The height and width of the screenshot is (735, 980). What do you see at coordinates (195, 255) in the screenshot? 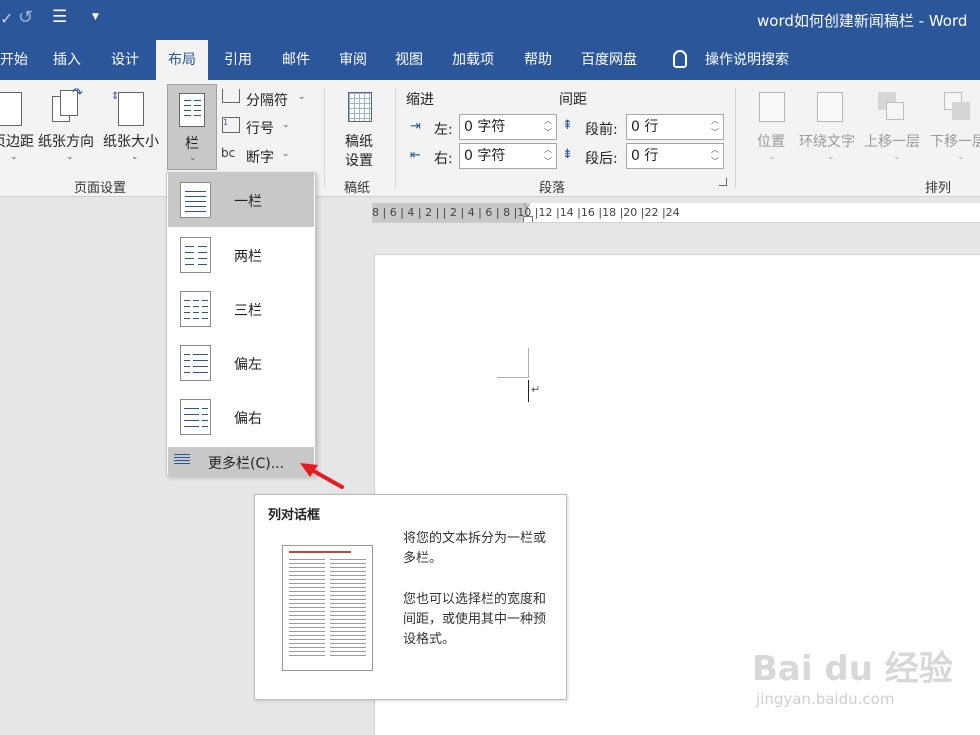
I see `two-columns-icon` at bounding box center [195, 255].